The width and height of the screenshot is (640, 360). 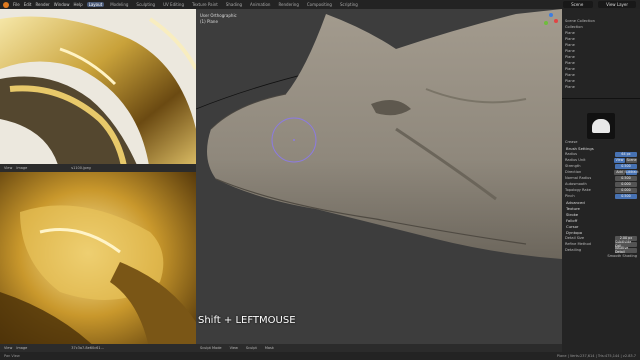 I want to click on menu-sculpt: Sculpt, so click(x=251, y=348).